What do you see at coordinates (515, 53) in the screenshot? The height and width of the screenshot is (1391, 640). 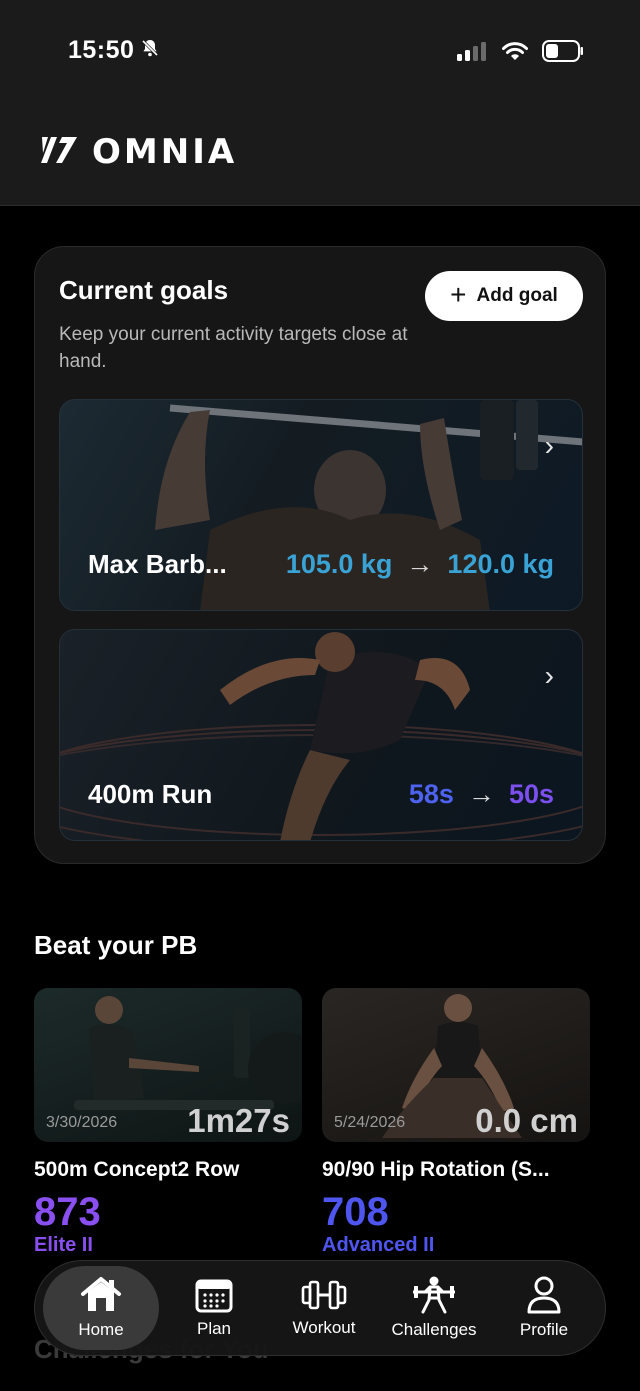 I see `wifi-icon` at bounding box center [515, 53].